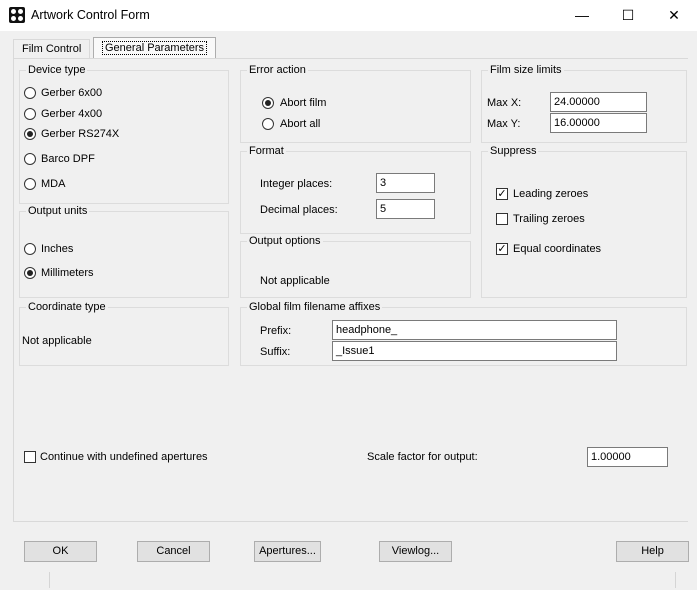  Describe the element at coordinates (474, 351) in the screenshot. I see `suffix-input: _Issue1` at that location.